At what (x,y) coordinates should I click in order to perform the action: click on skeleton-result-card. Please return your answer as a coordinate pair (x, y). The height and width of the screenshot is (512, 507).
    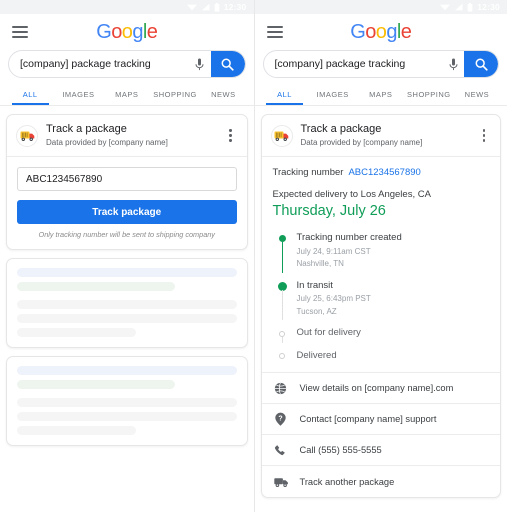
    Looking at the image, I should click on (127, 302).